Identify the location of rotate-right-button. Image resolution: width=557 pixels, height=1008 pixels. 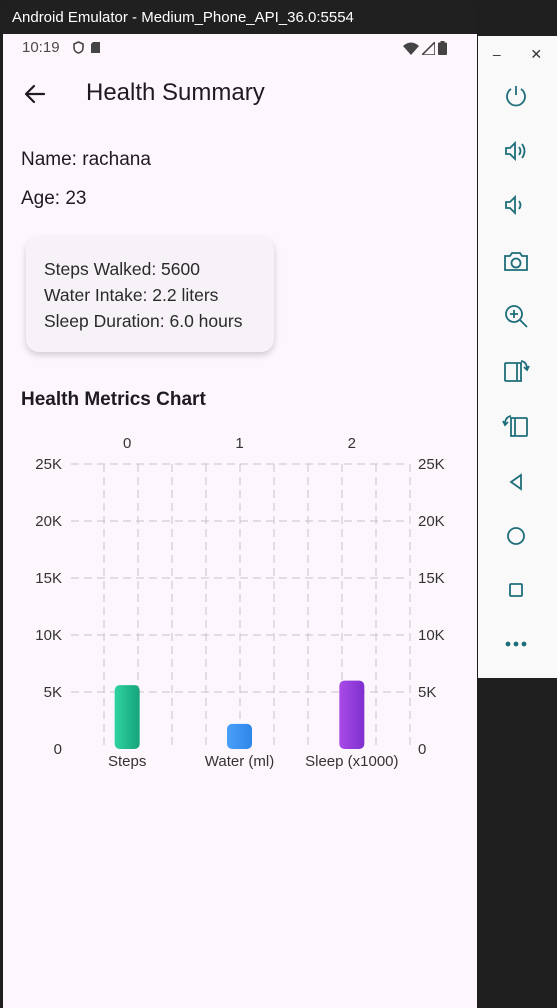
(516, 426).